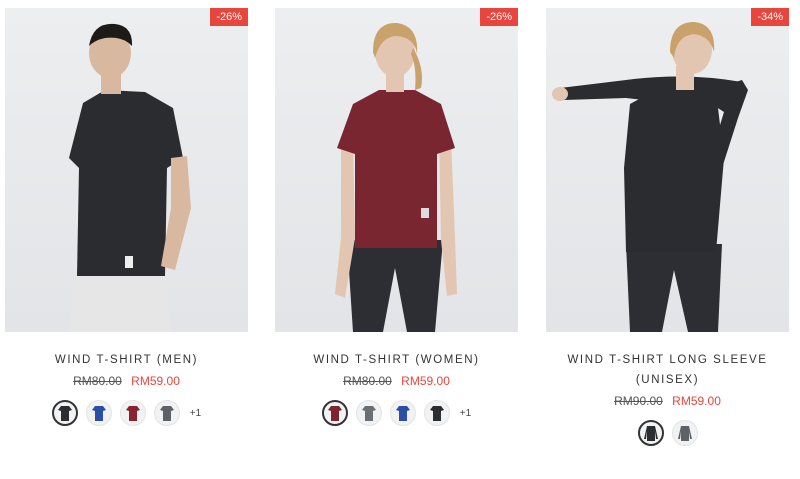  Describe the element at coordinates (638, 401) in the screenshot. I see `original-price: RM90.00` at that location.